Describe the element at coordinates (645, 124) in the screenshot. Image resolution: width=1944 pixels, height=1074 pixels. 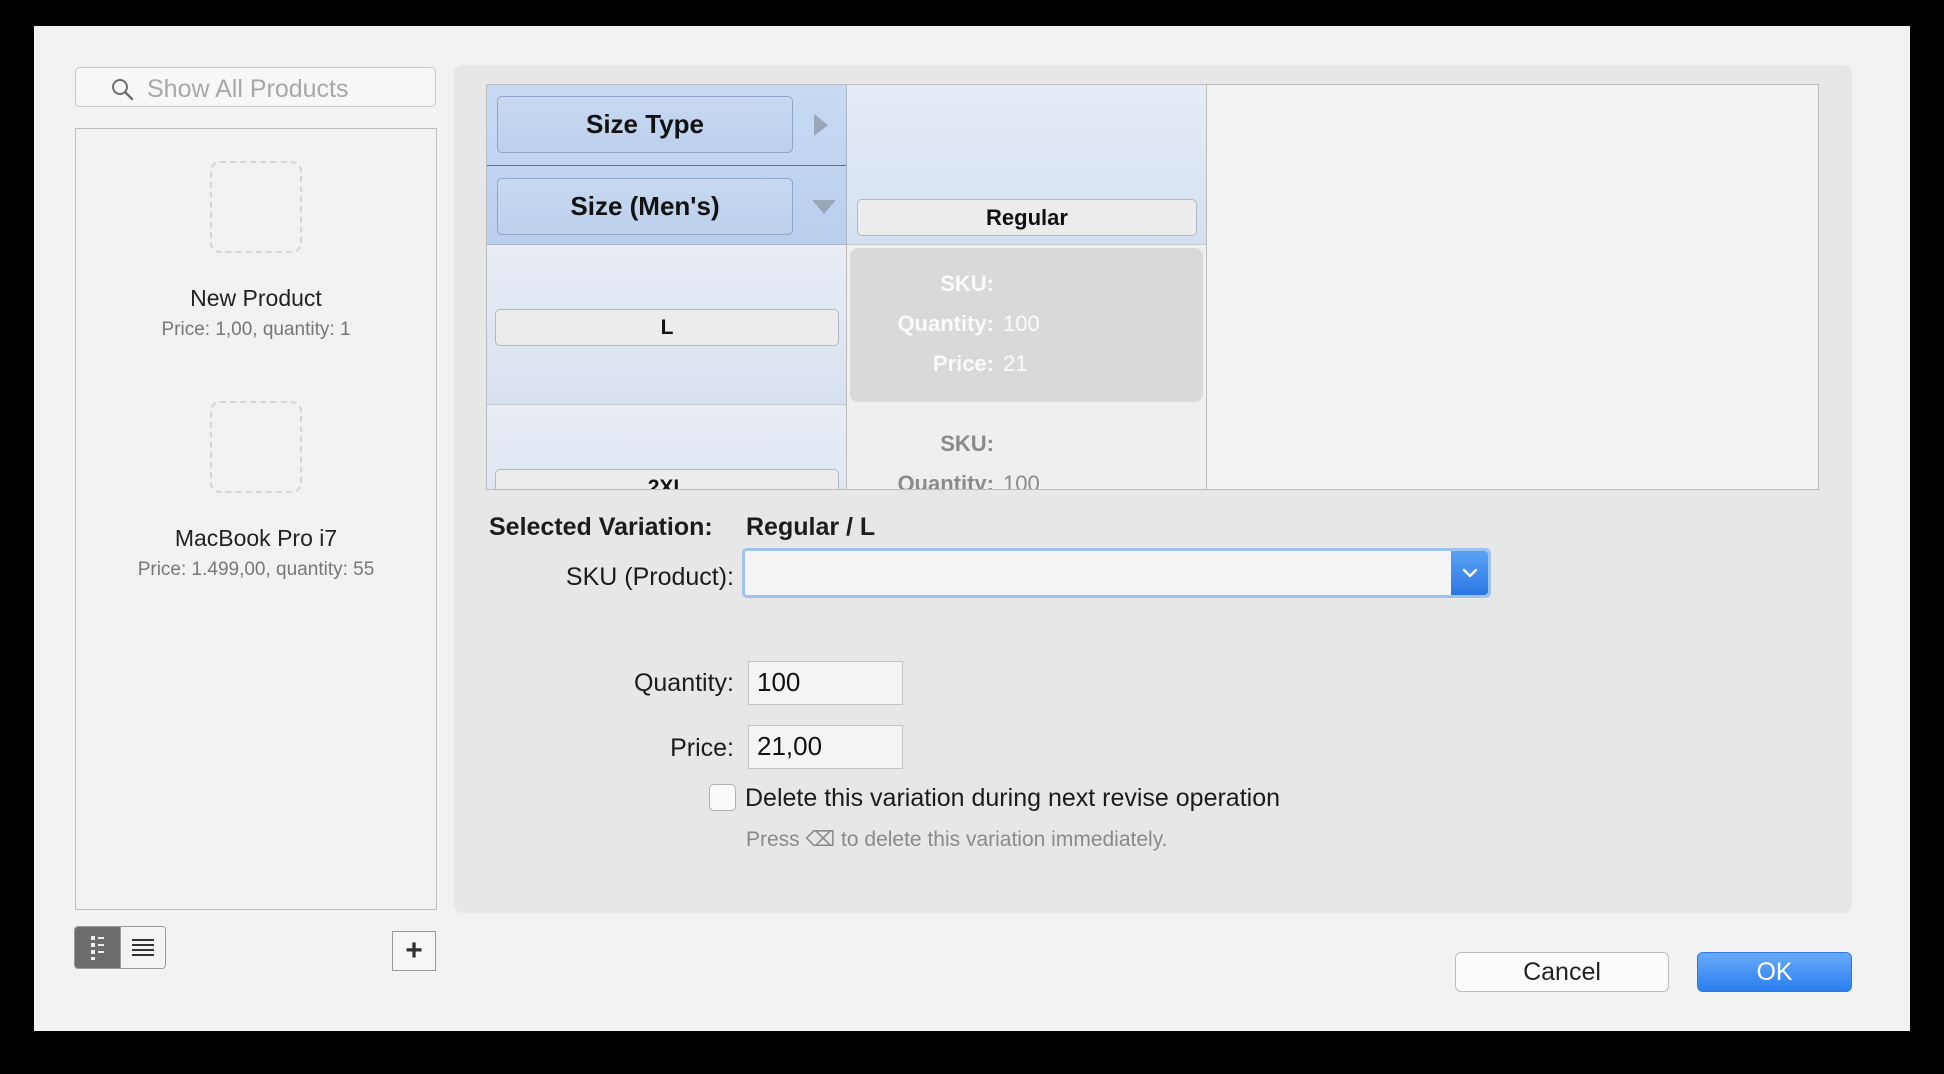
I see `size-type-dimension-button: Size Type` at that location.